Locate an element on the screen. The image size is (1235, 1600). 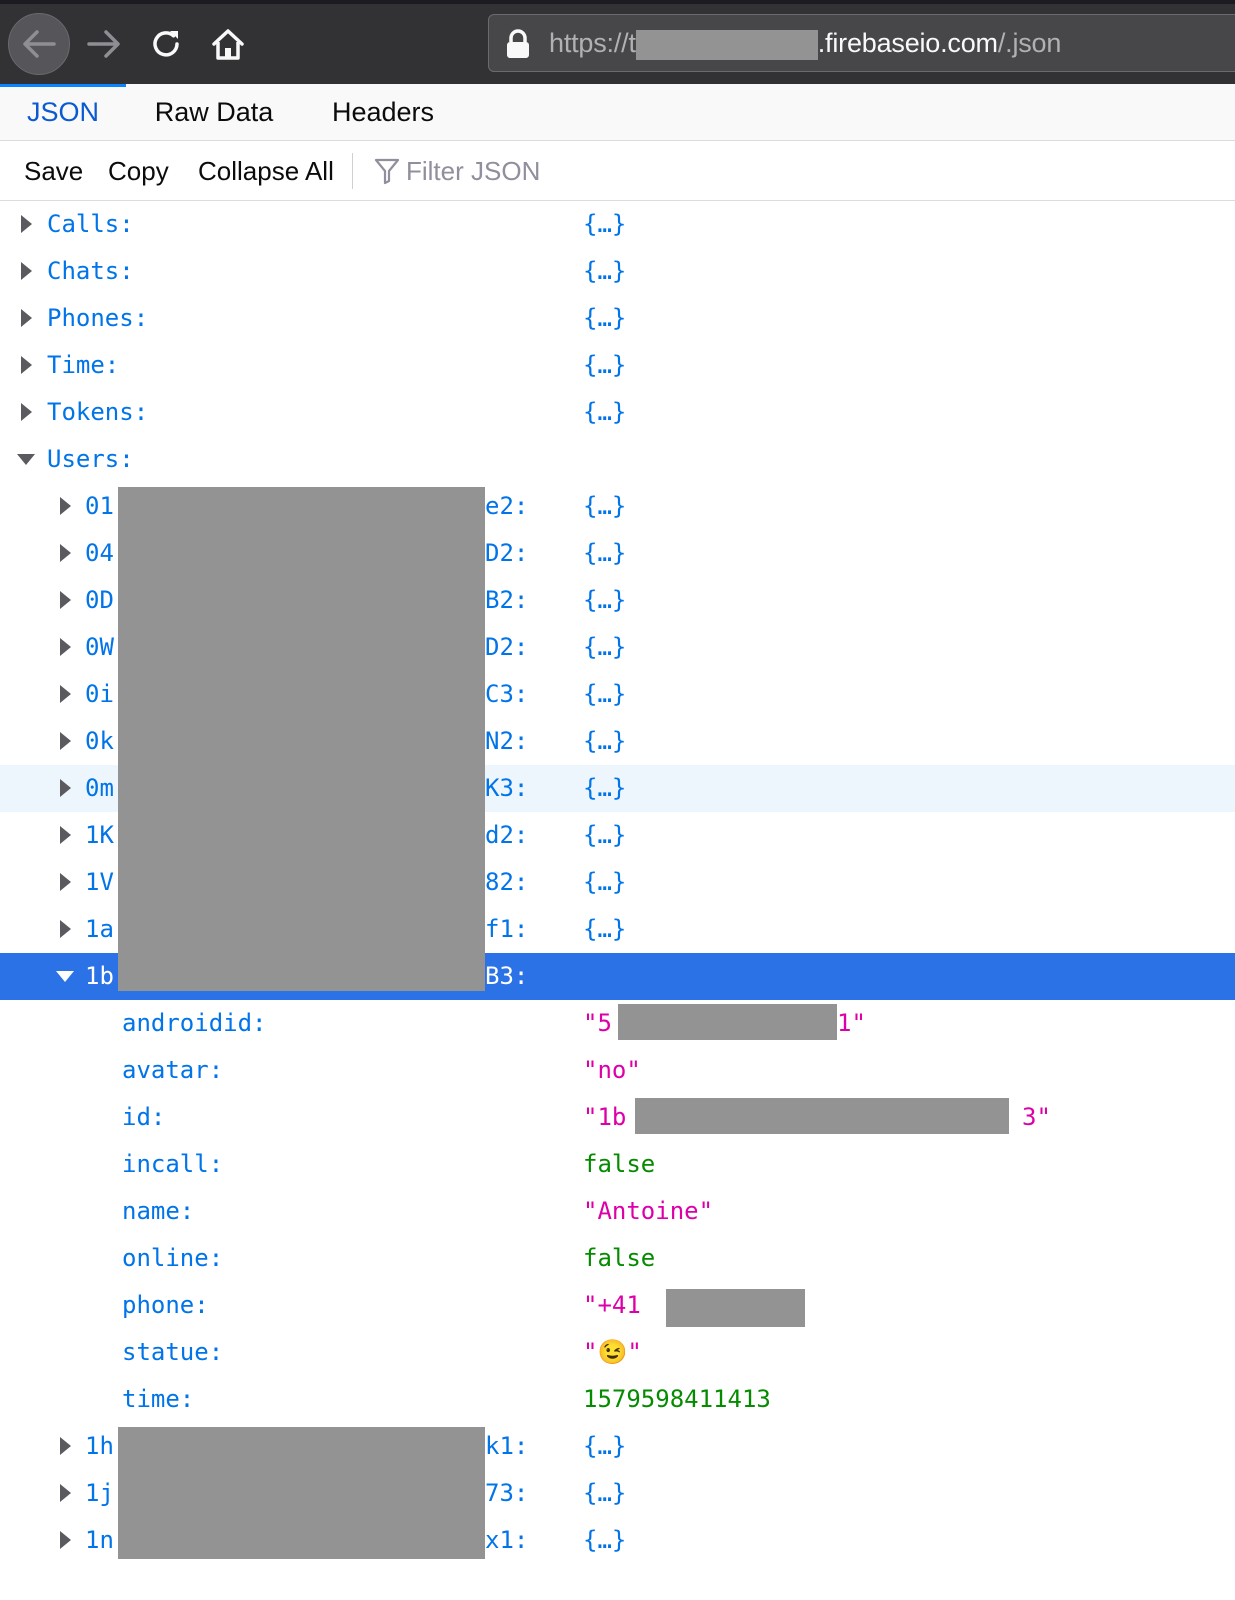
json-value: 1579598411413 is located at coordinates (677, 1399).